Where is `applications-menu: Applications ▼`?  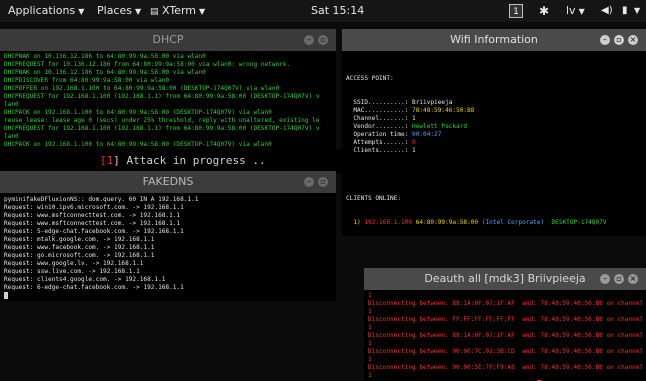 applications-menu: Applications ▼ is located at coordinates (46, 11).